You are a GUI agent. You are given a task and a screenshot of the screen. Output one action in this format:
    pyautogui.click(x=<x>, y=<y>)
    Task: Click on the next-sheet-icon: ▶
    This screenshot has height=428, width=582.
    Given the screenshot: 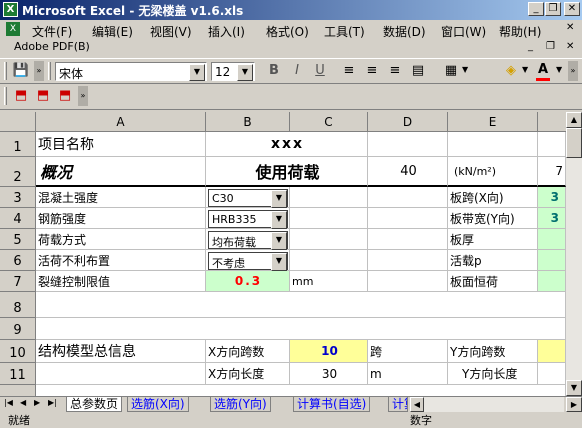 What is the action you would take?
    pyautogui.click(x=37, y=402)
    